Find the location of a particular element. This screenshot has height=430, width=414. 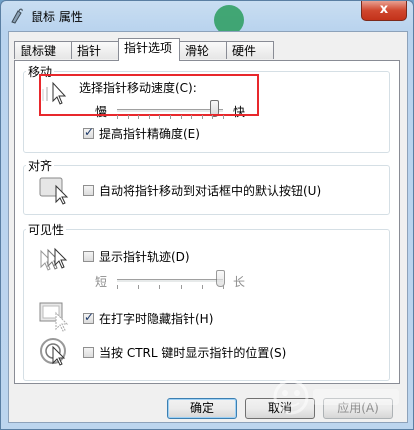

ok-button: 确定 is located at coordinates (202, 408).